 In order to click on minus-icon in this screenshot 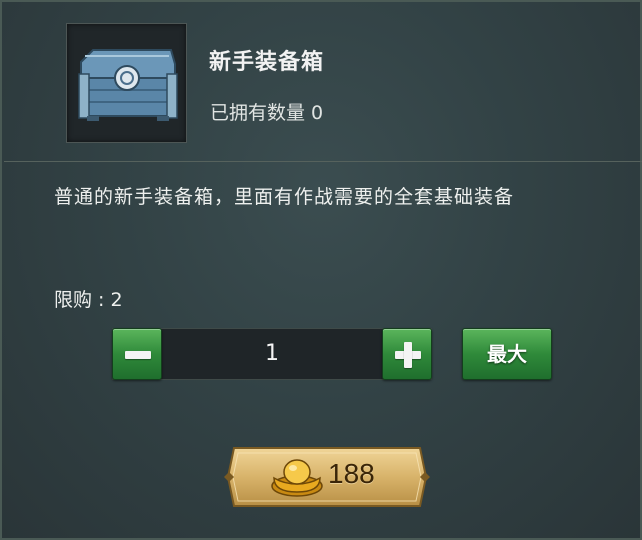, I will do `click(138, 355)`.